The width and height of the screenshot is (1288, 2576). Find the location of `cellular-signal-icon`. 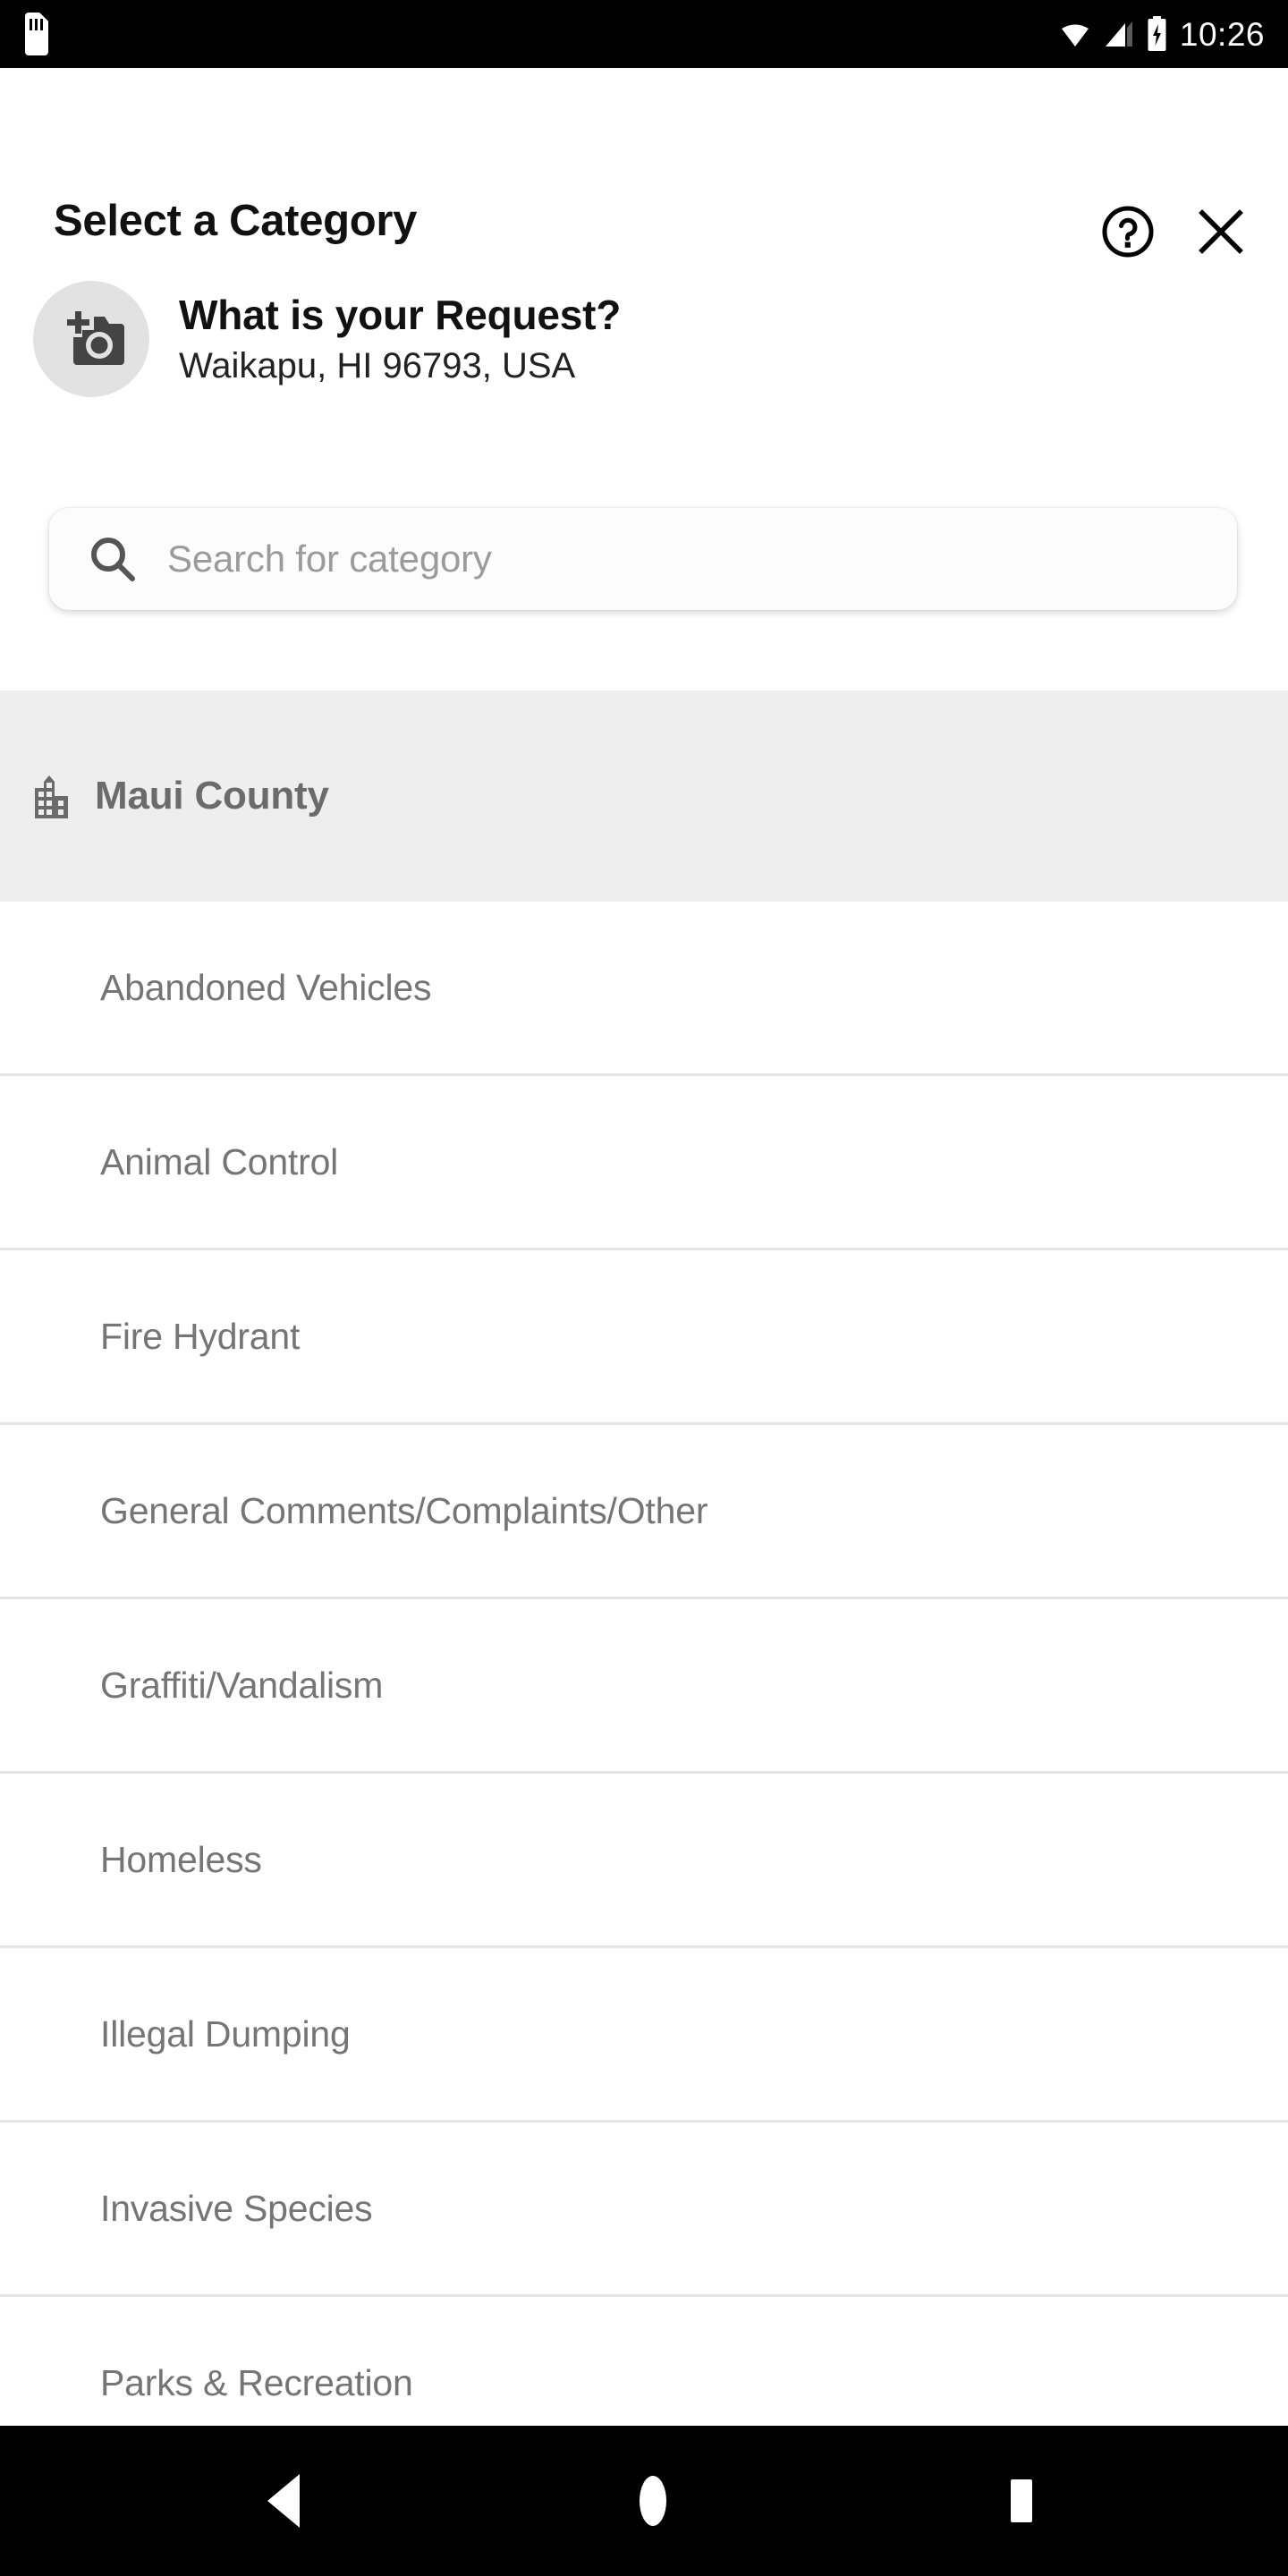

cellular-signal-icon is located at coordinates (1118, 34).